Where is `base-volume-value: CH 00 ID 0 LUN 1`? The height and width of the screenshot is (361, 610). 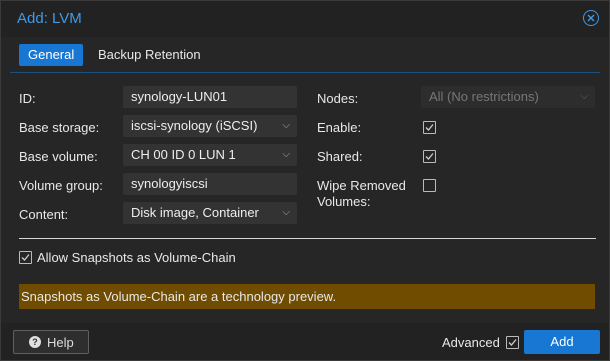 base-volume-value: CH 00 ID 0 LUN 1 is located at coordinates (183, 154).